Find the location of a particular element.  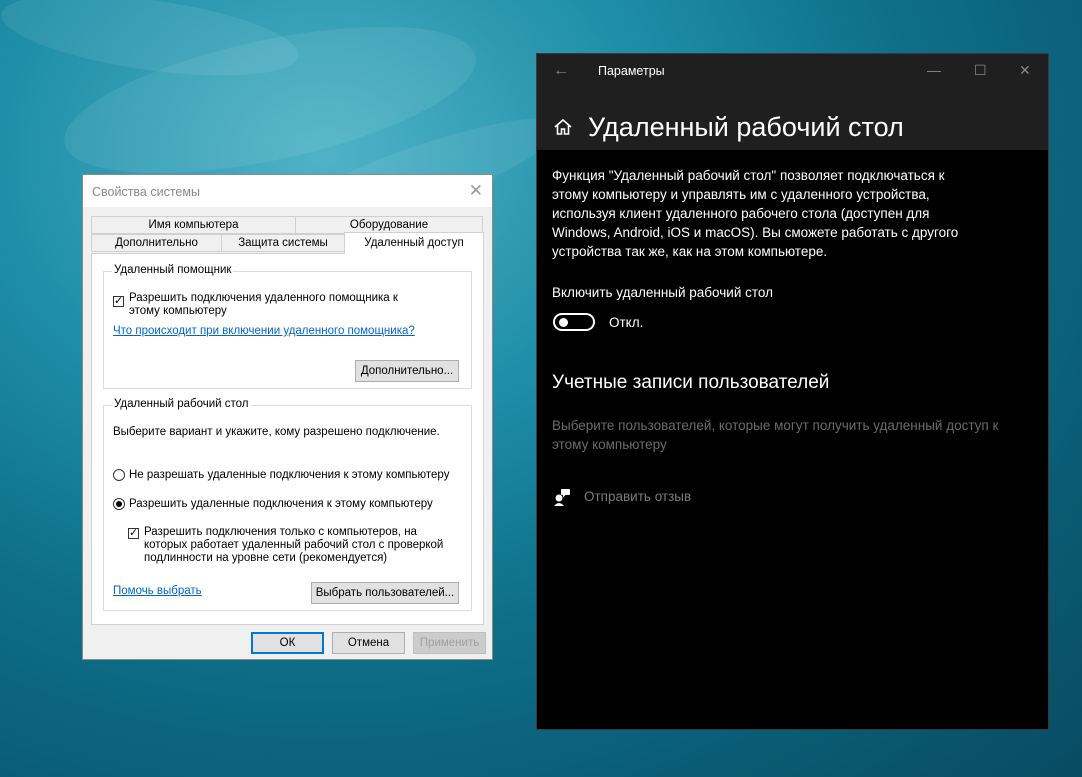

tab-computer-name: Имя компьютера is located at coordinates (193, 225).